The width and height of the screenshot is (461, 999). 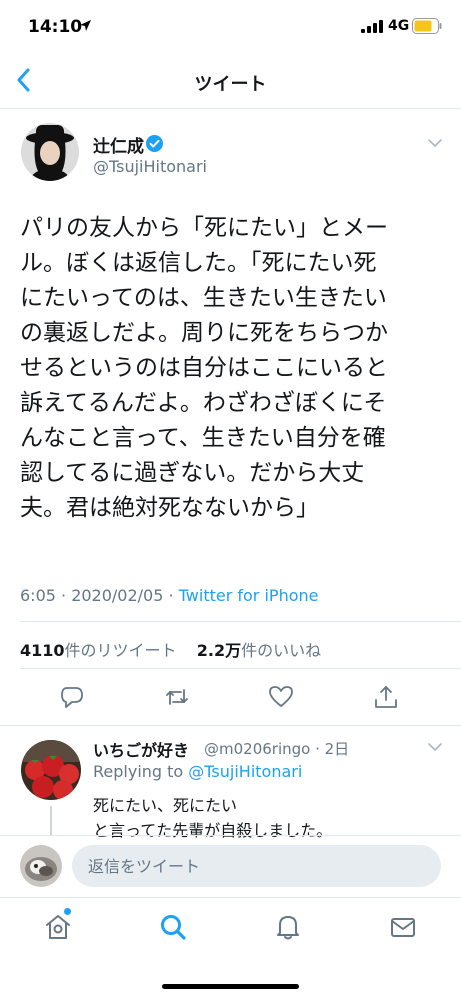 I want to click on battery-icon, so click(x=427, y=26).